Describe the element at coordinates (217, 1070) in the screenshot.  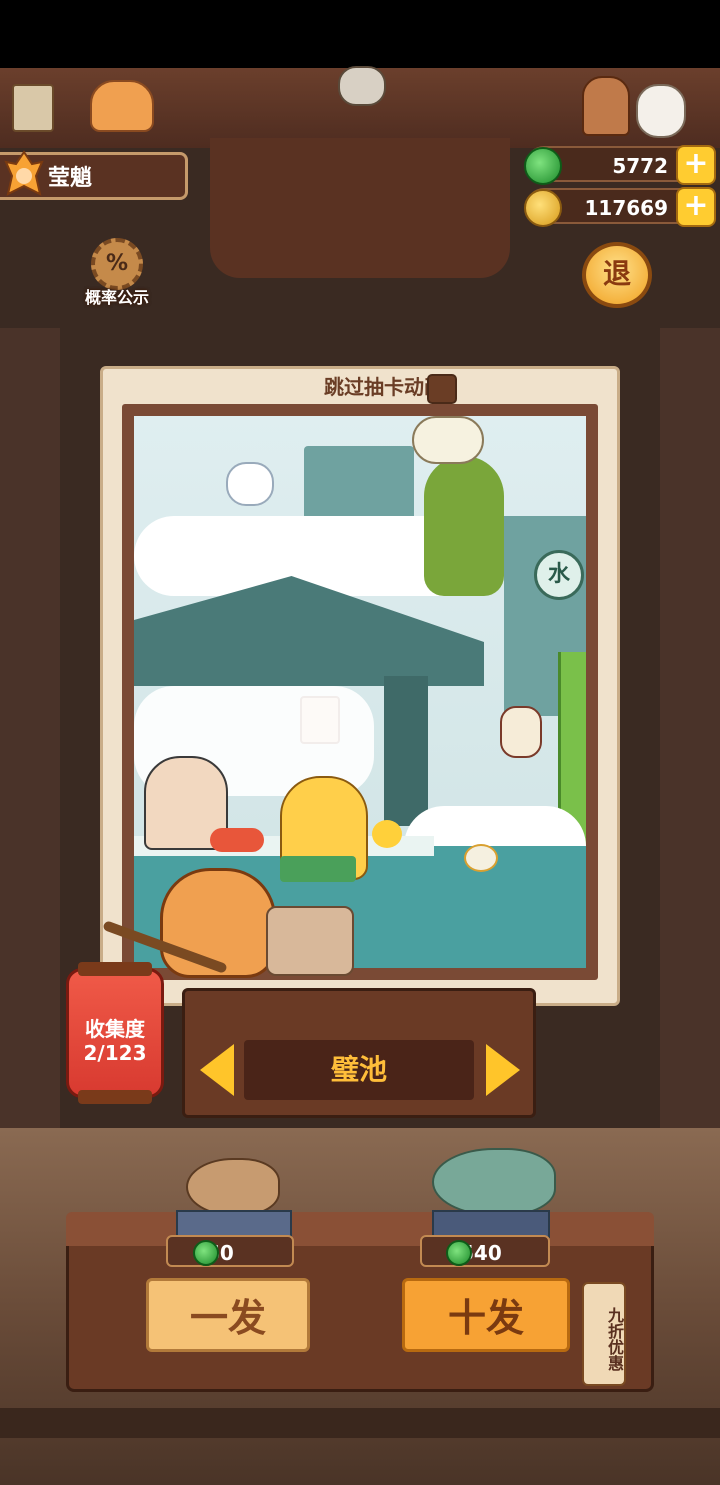
I see `arrow-left-icon` at that location.